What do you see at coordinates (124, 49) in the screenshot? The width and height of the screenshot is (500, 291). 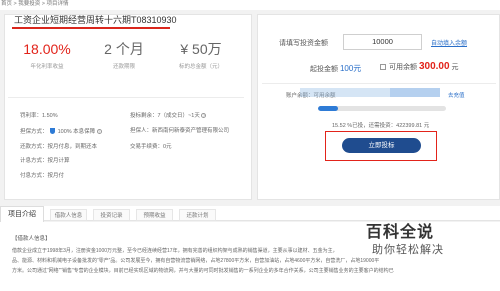 I see `stat-term-value: 2 个月` at bounding box center [124, 49].